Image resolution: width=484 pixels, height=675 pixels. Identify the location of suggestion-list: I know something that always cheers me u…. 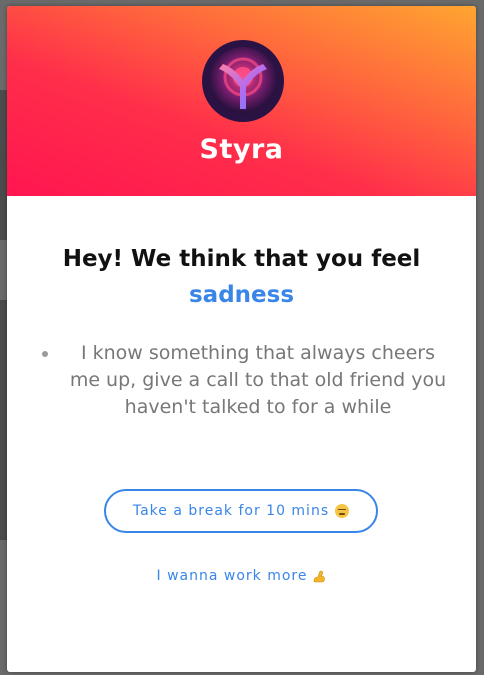
(247, 380).